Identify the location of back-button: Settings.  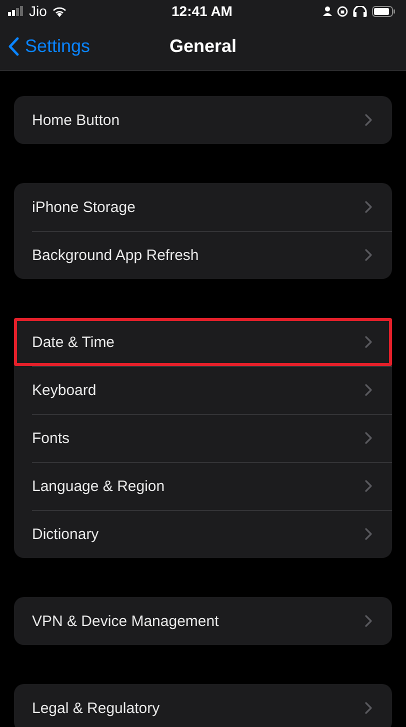
(45, 46).